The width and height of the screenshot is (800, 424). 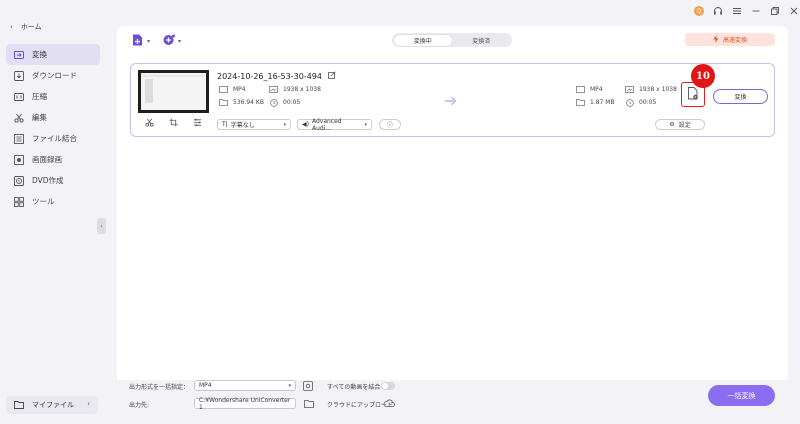 I want to click on cloud-icon, so click(x=389, y=404).